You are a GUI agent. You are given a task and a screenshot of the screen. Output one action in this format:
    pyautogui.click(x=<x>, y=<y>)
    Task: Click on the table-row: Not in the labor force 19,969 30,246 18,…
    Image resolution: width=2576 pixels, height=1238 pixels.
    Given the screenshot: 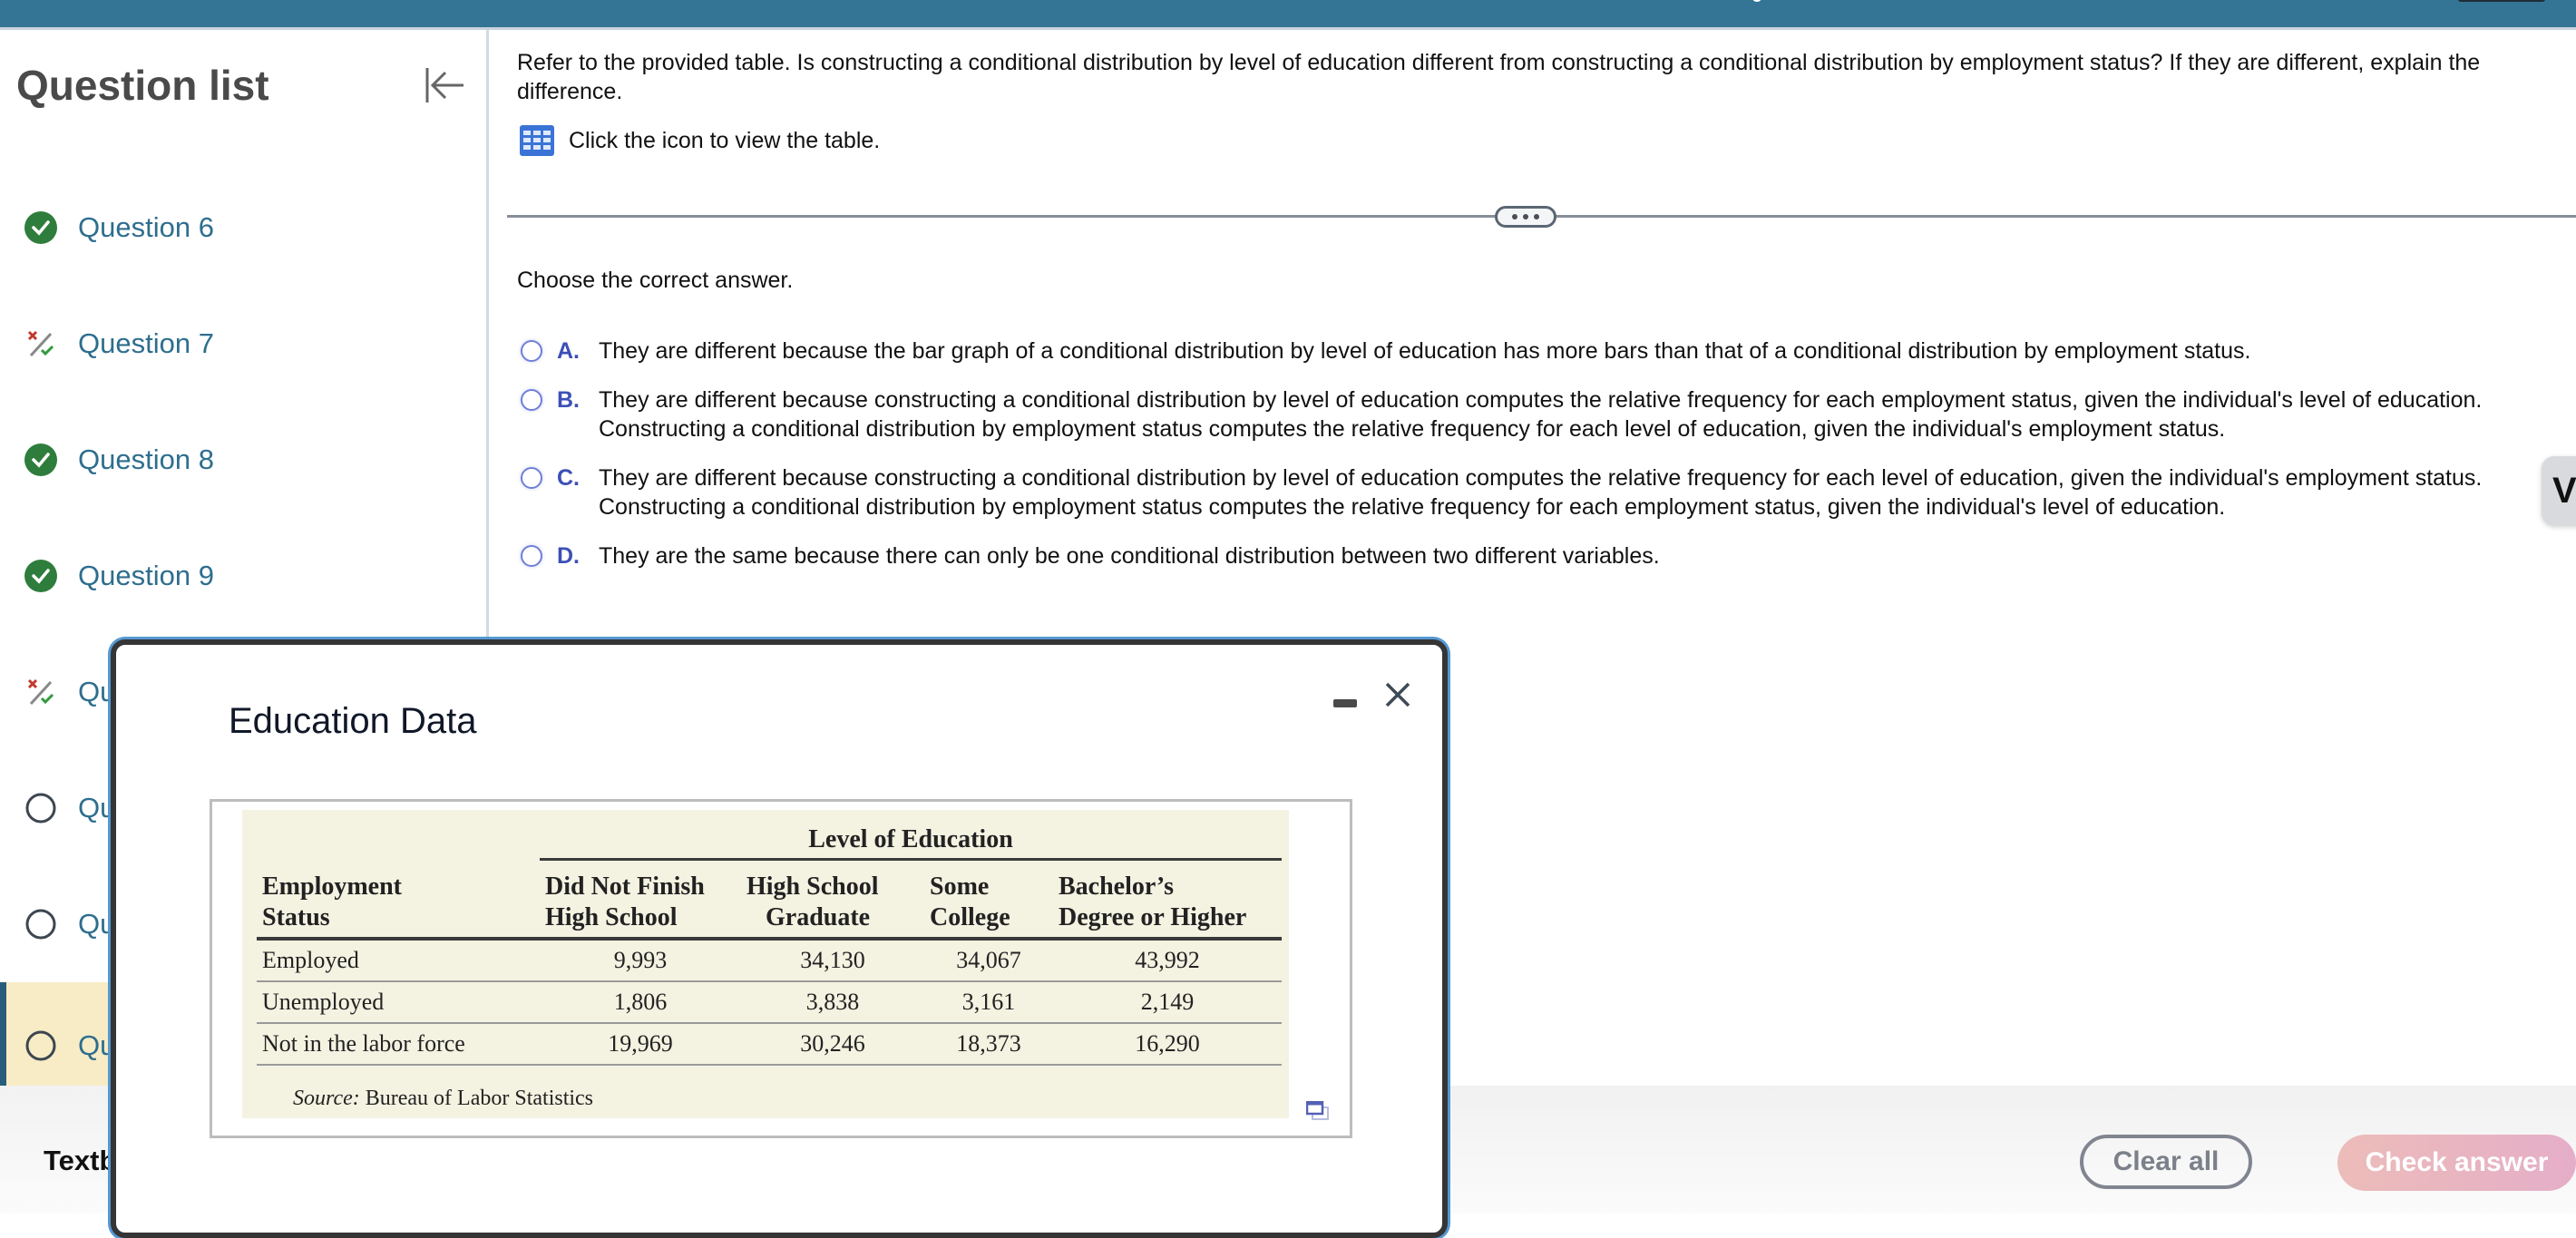 What is the action you would take?
    pyautogui.click(x=769, y=1044)
    